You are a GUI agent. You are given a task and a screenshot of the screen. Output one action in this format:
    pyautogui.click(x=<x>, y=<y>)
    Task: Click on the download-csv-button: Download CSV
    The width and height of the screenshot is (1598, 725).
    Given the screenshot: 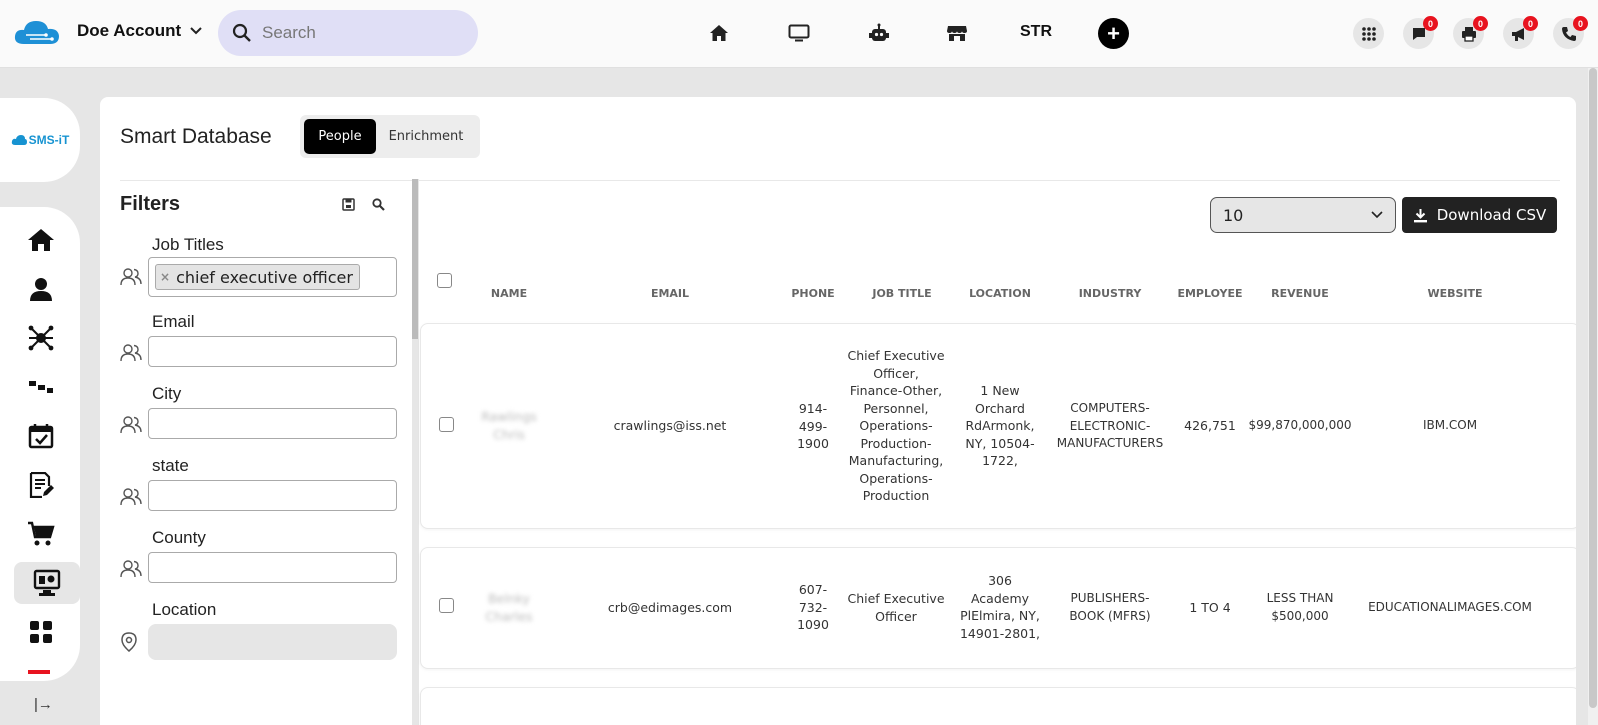 What is the action you would take?
    pyautogui.click(x=1479, y=215)
    